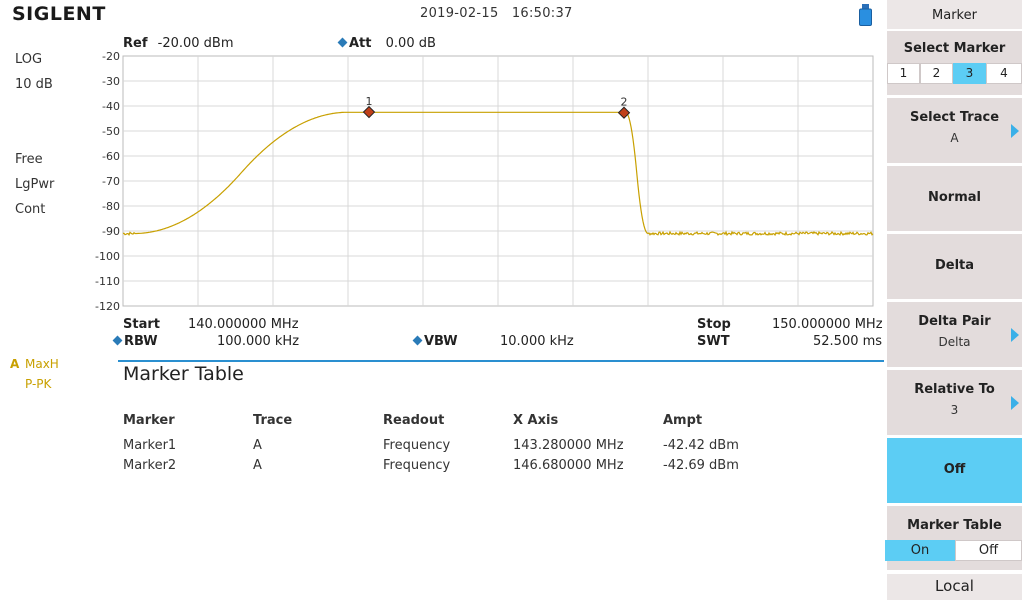 The image size is (1024, 600). I want to click on swt-value: 52.500 ms, so click(847, 341).